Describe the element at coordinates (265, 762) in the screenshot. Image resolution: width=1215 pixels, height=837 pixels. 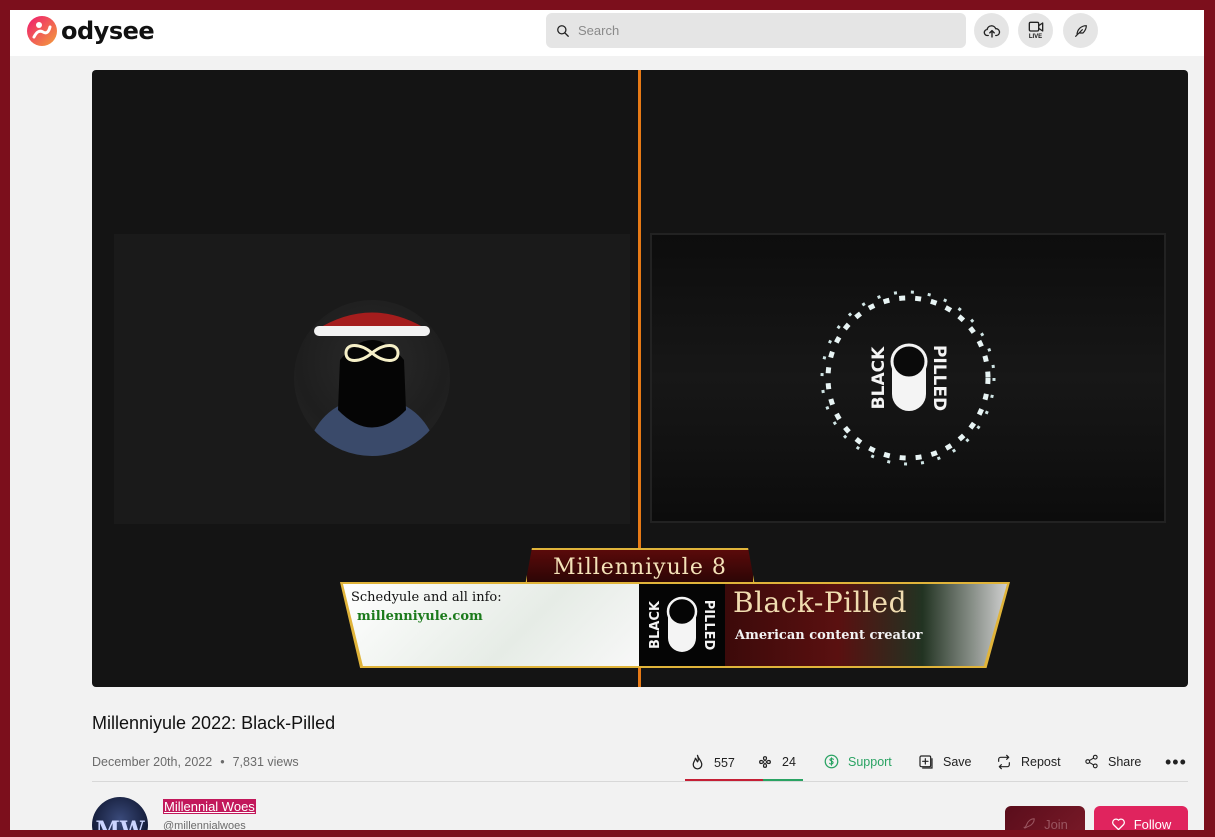
I see `view-count: 7,831 views` at that location.